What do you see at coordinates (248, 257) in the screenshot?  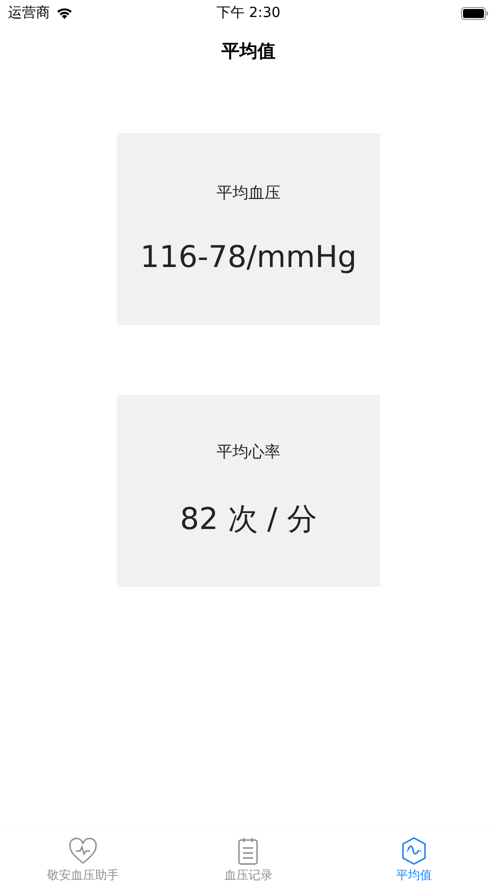 I see `stat-value: 116-78/mmHg` at bounding box center [248, 257].